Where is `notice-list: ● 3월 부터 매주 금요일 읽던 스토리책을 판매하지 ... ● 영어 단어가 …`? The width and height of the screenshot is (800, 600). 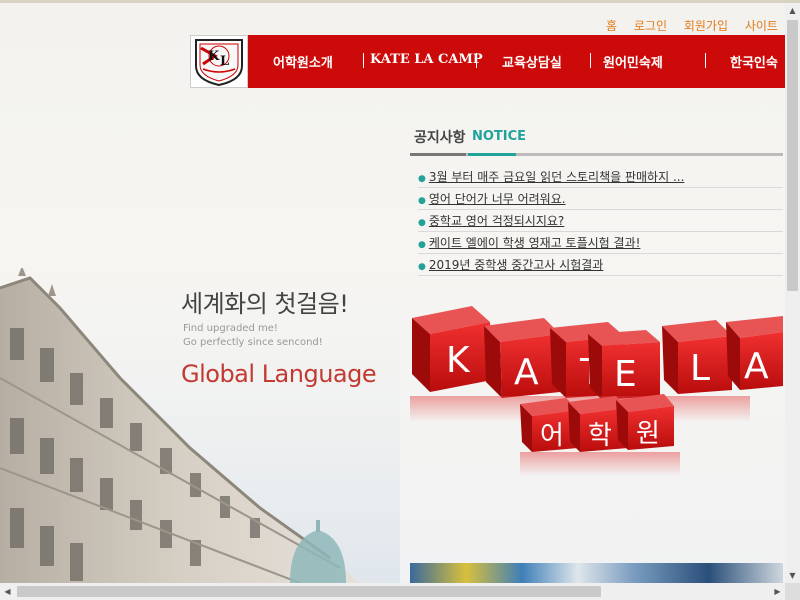 notice-list: ● 3월 부터 매주 금요일 읽던 스토리책을 판매하지 ... ● 영어 단어가 … is located at coordinates (600, 222).